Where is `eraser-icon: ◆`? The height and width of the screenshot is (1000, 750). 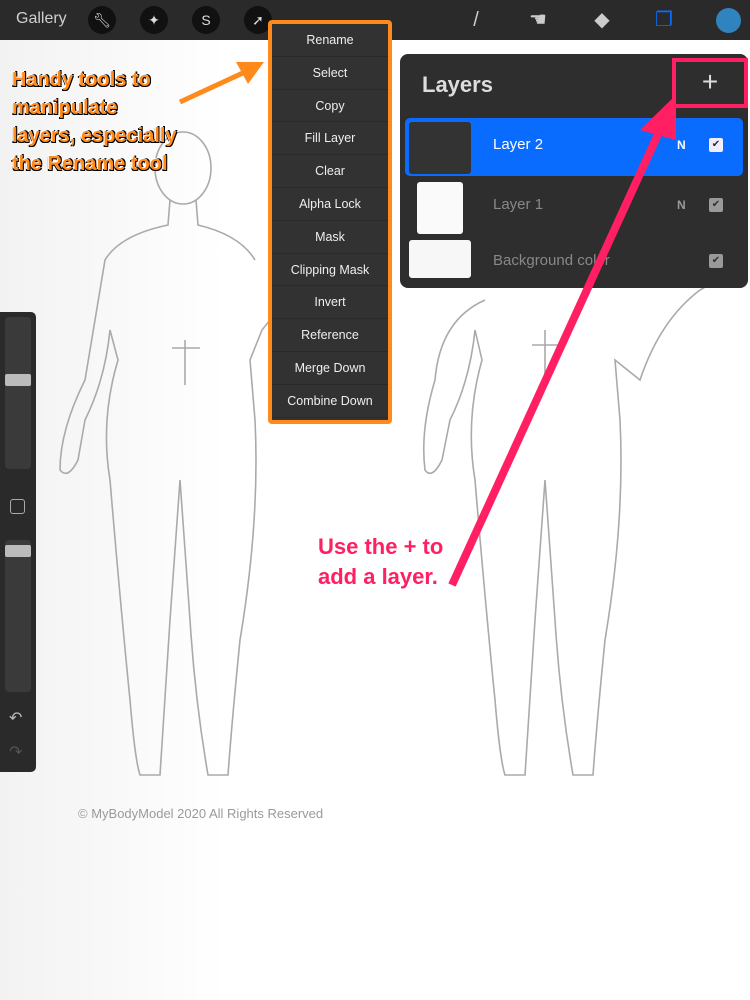 eraser-icon: ◆ is located at coordinates (602, 20).